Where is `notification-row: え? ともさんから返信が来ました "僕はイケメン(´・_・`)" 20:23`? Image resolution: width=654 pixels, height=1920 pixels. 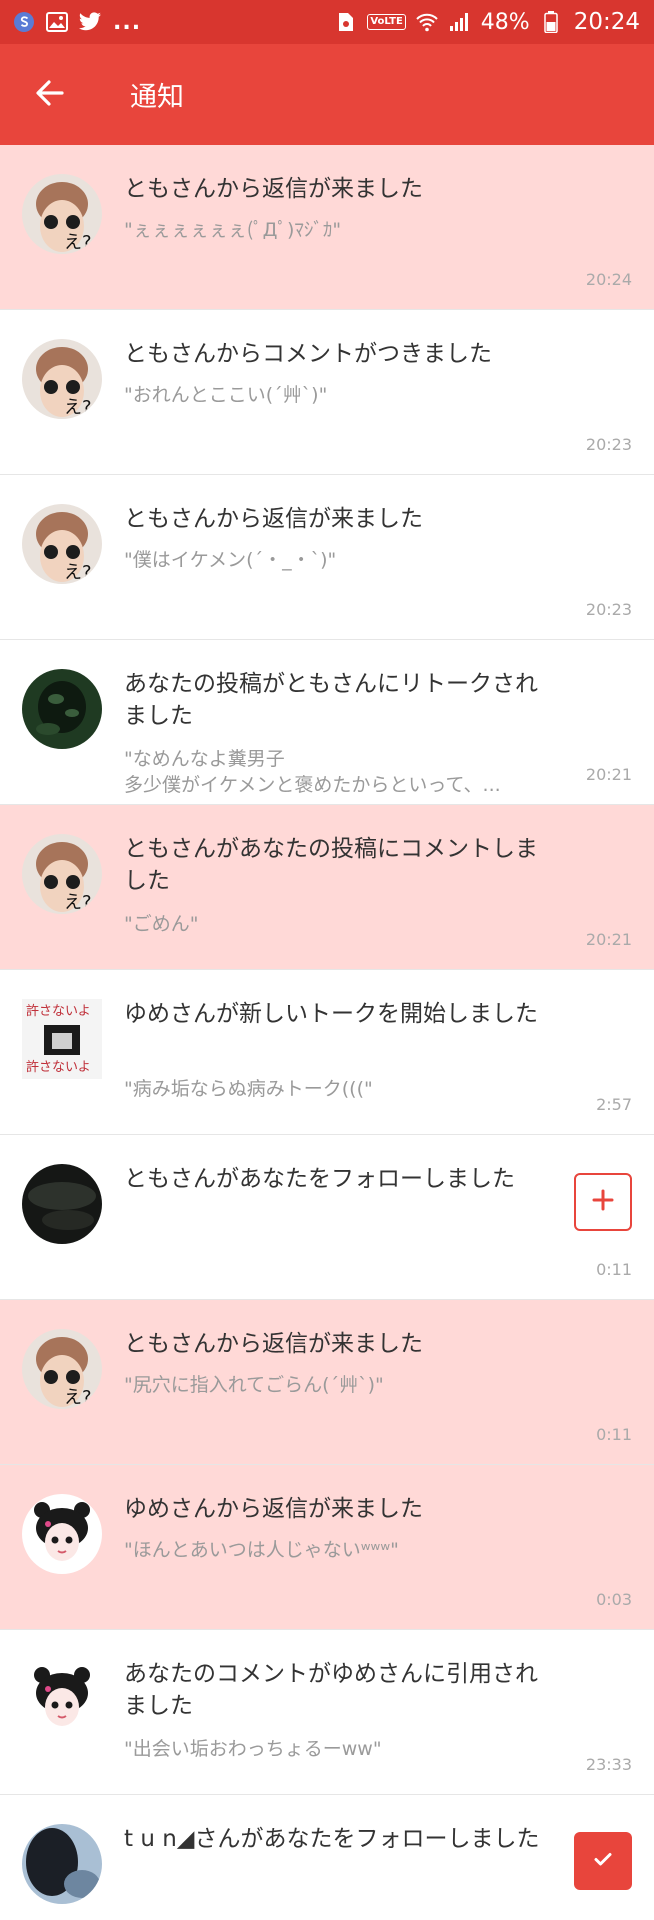
notification-row: え? ともさんから返信が来ました "僕はイケメン(´・_・`)" 20:23 is located at coordinates (327, 557).